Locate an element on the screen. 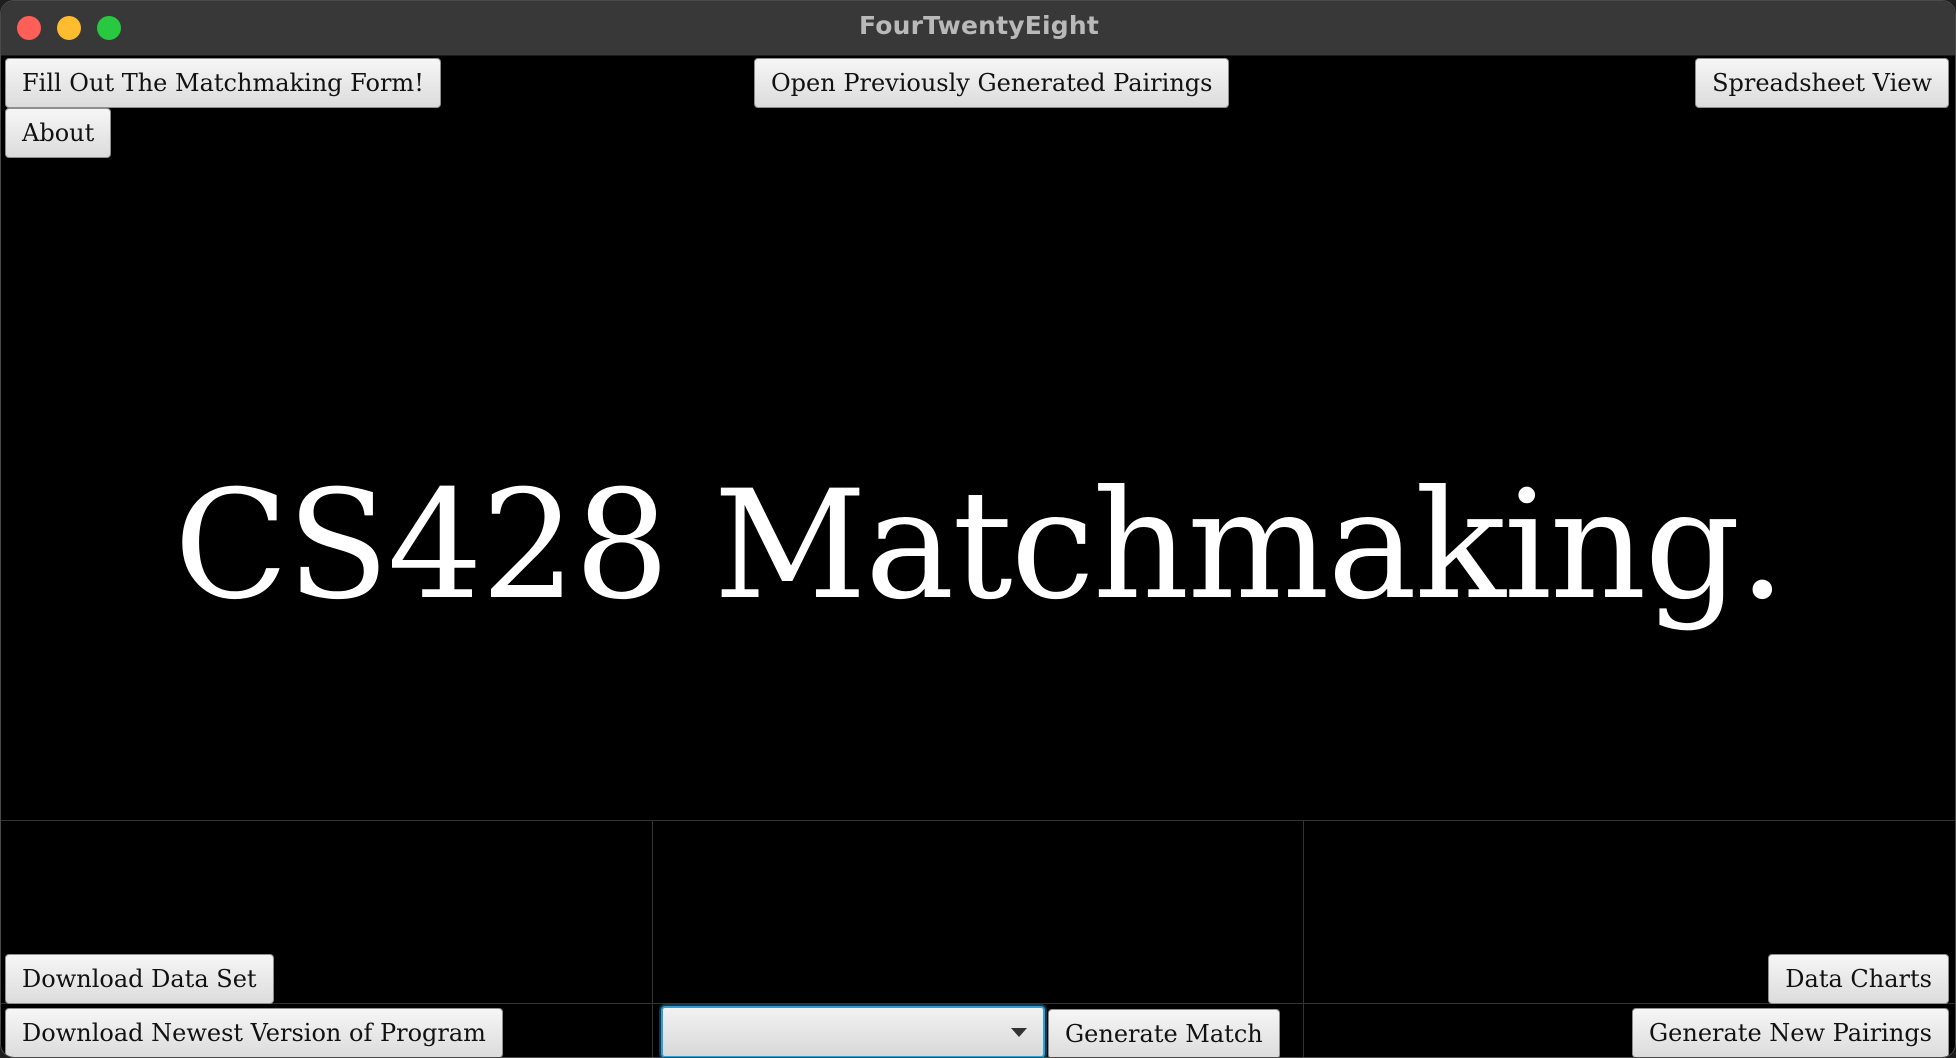  hero-title: CS428 Matchmaking. is located at coordinates (979, 546).